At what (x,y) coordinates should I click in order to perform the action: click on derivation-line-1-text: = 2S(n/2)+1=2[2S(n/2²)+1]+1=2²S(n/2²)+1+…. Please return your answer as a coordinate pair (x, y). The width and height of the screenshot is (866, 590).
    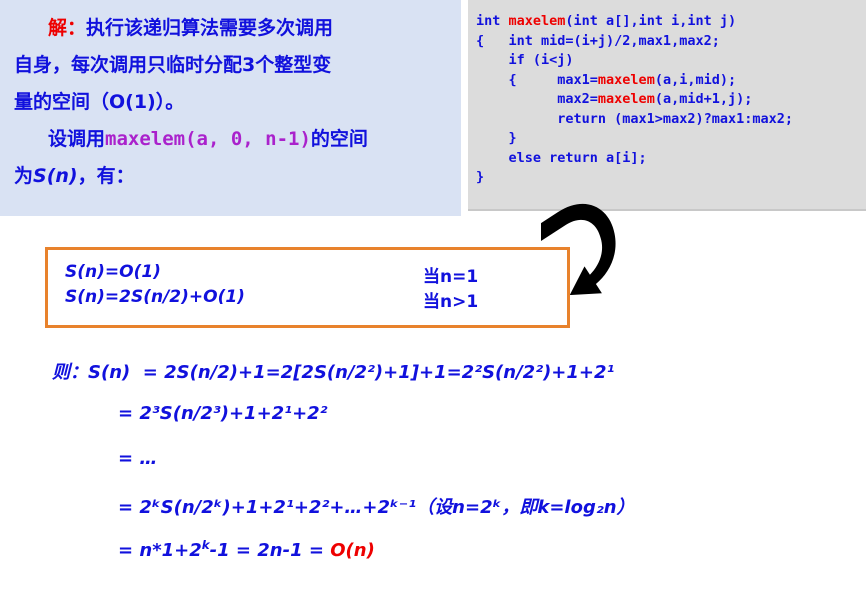
    Looking at the image, I should click on (378, 372).